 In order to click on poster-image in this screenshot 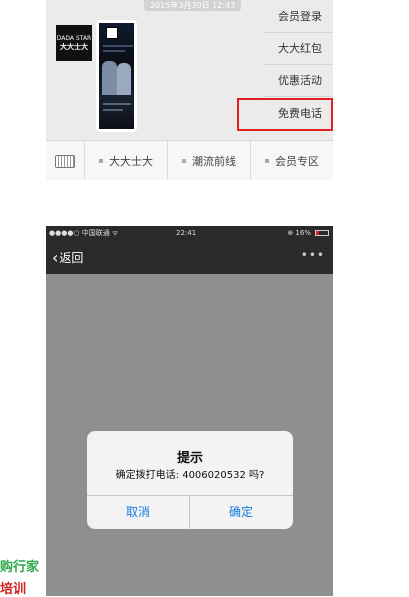, I will do `click(116, 76)`.